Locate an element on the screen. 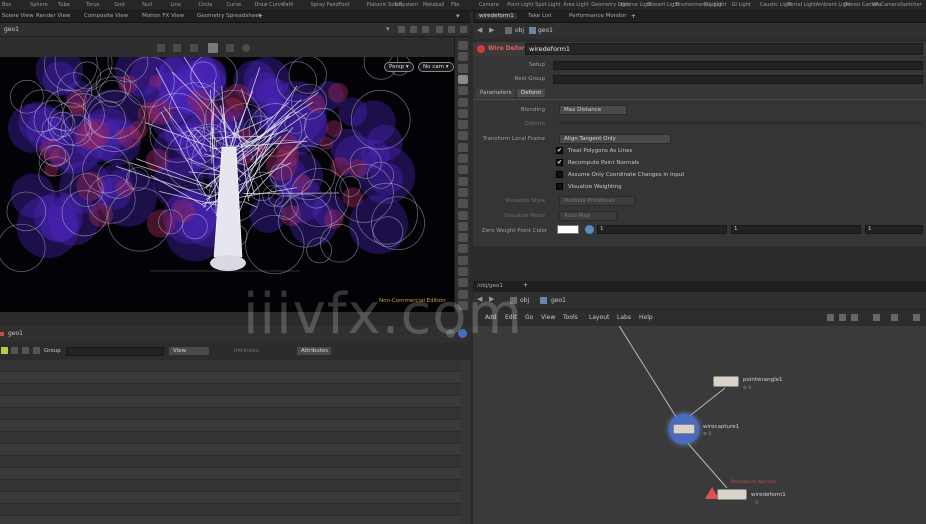 The height and width of the screenshot is (524, 926). persp-menu: Persp ▾ is located at coordinates (399, 67).